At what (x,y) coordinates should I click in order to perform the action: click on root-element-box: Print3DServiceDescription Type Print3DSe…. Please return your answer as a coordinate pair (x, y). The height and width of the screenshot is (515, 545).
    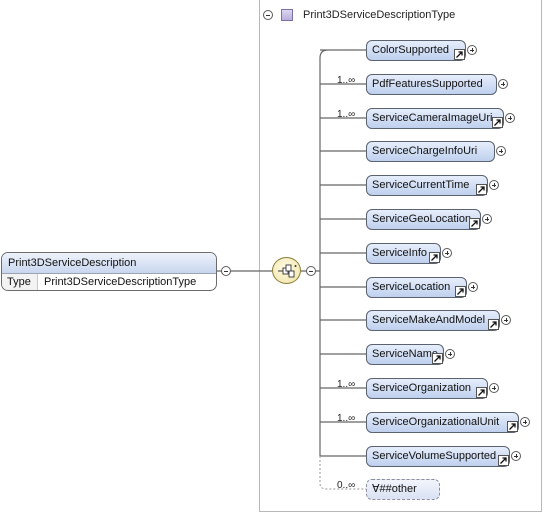
    Looking at the image, I should click on (109, 271).